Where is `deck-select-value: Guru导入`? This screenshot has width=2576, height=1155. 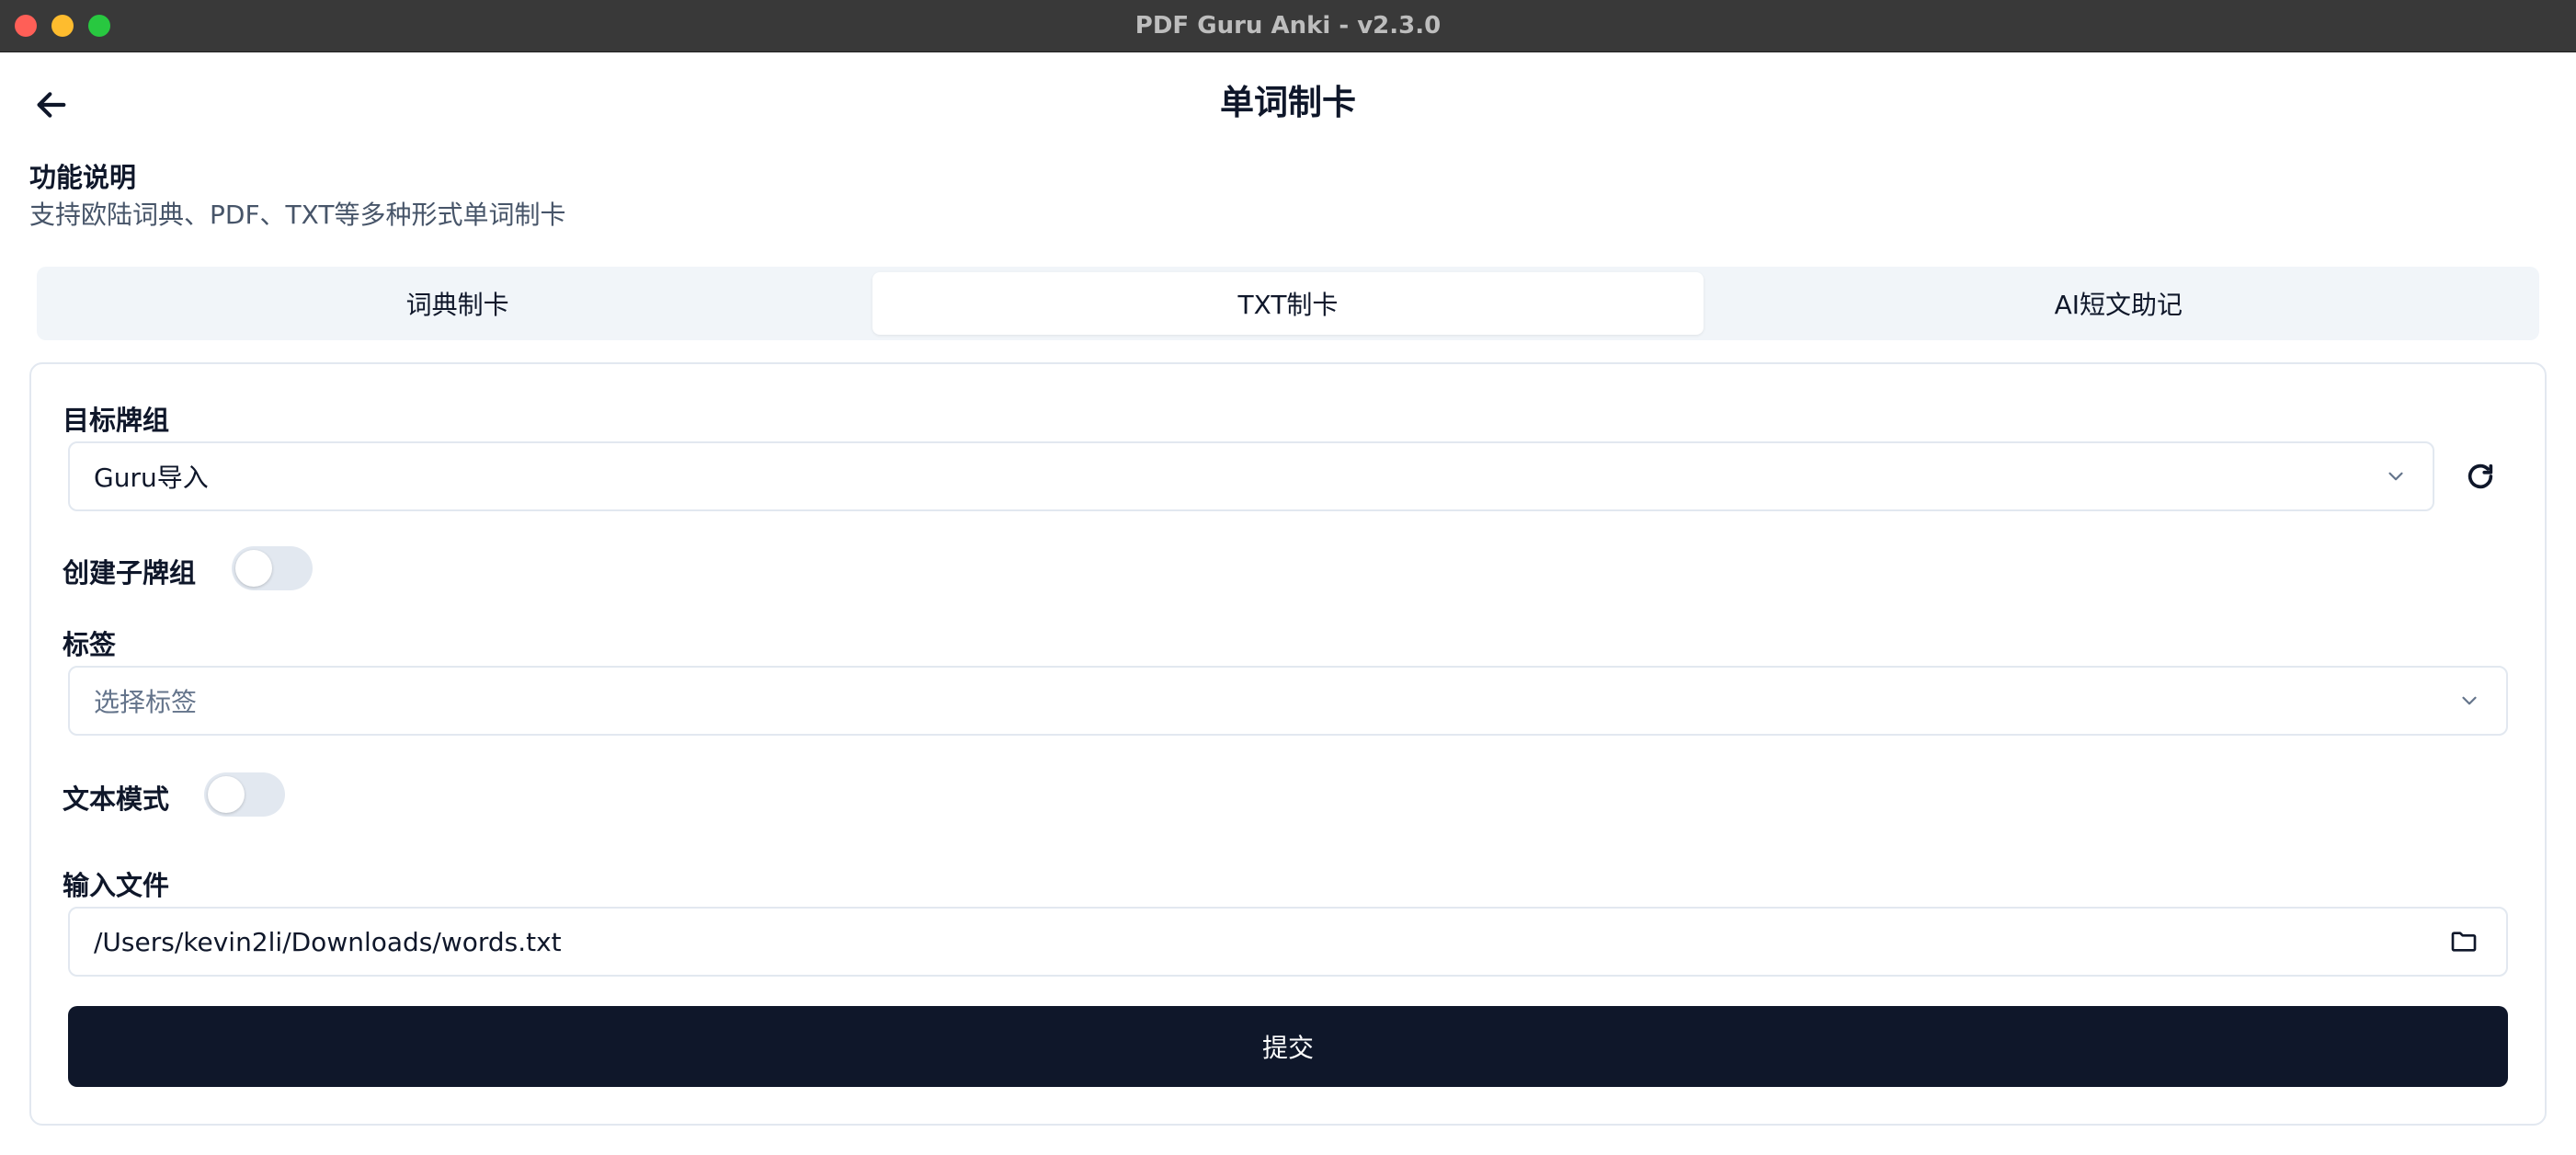 deck-select-value: Guru导入 is located at coordinates (151, 478).